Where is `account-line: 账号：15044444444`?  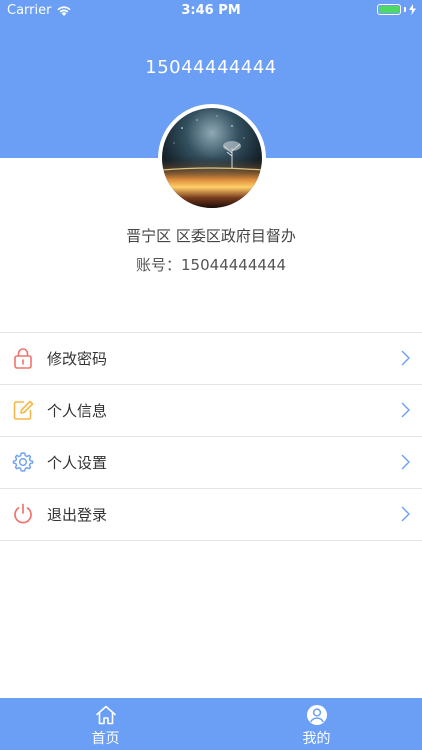 account-line: 账号：15044444444 is located at coordinates (211, 264).